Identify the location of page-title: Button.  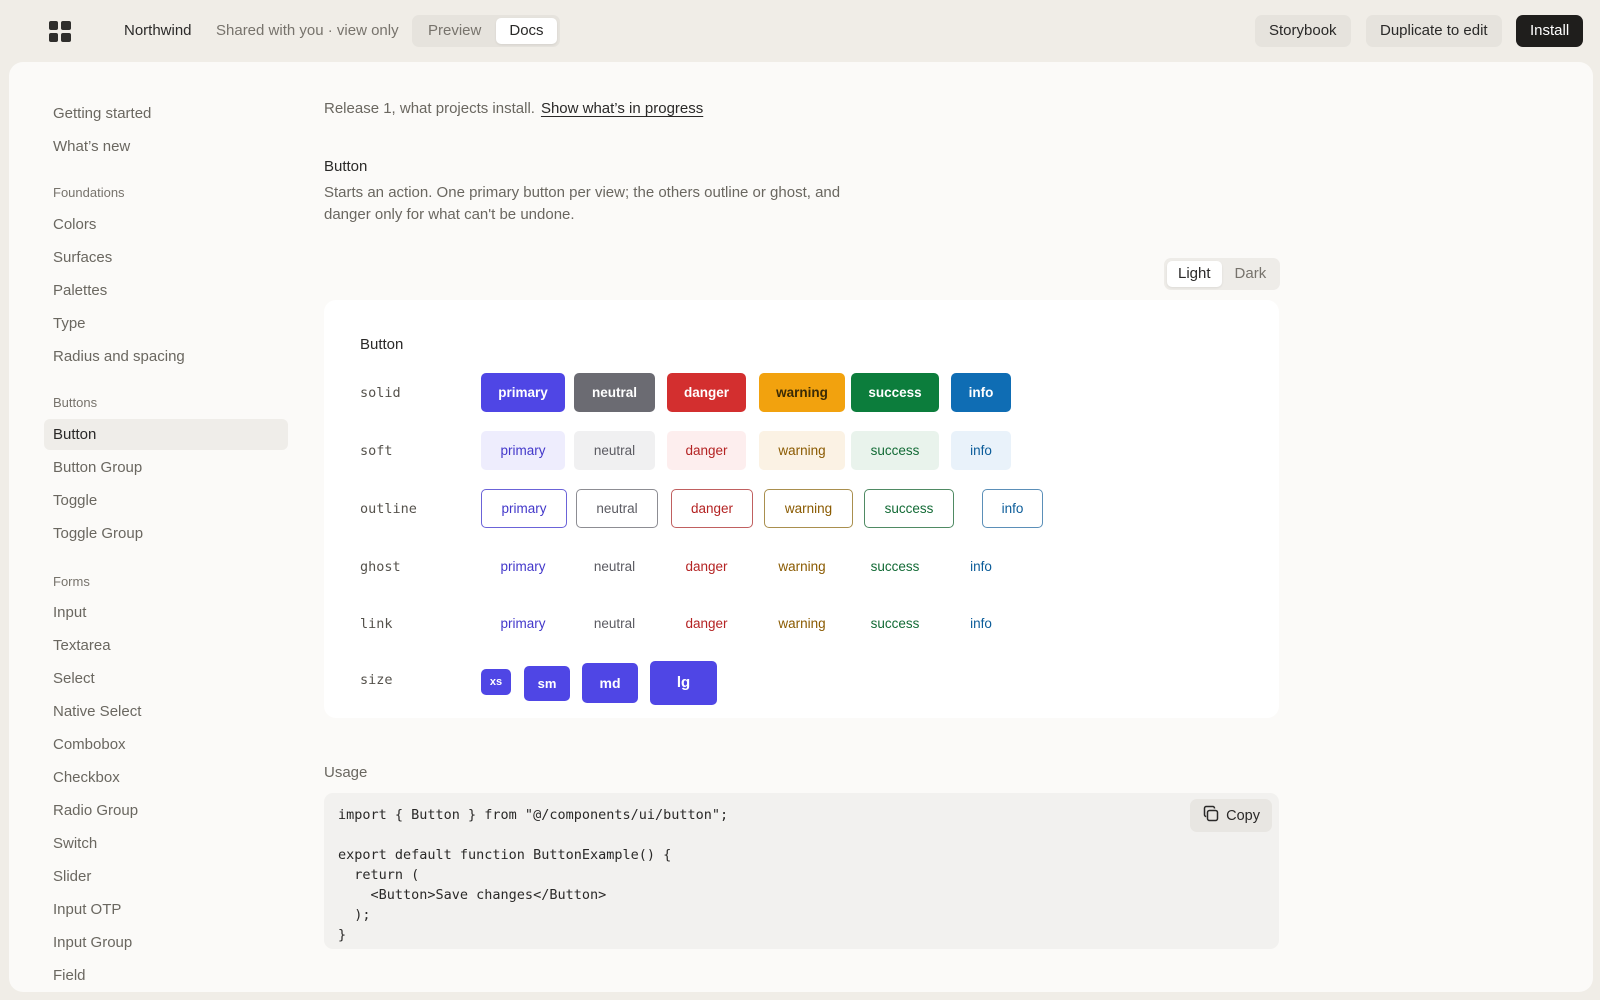
(346, 166).